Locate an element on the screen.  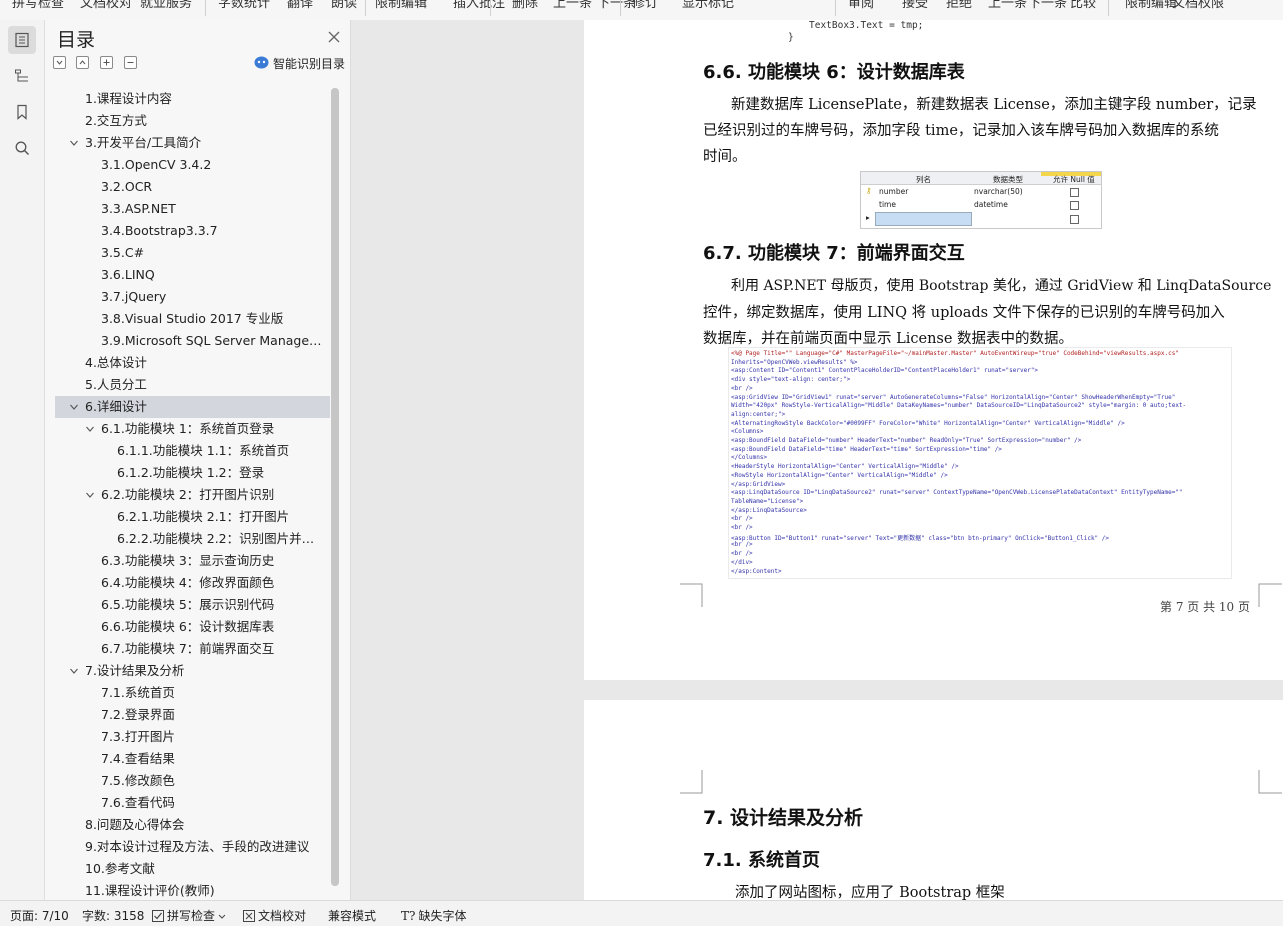
ribbon-item: 删除 is located at coordinates (525, 5).